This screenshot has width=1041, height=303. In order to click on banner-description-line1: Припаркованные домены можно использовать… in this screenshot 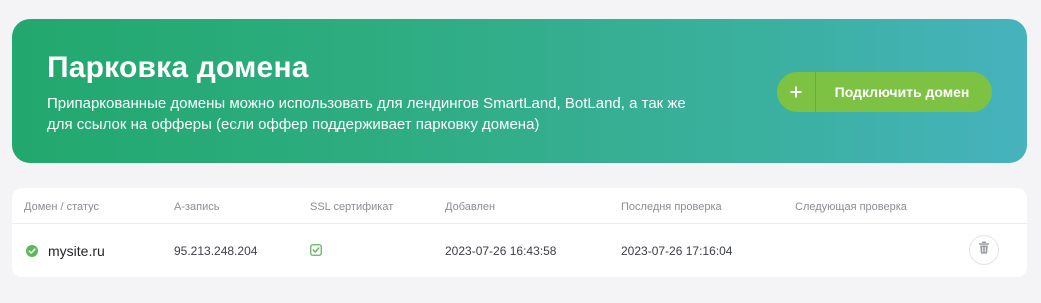, I will do `click(366, 103)`.